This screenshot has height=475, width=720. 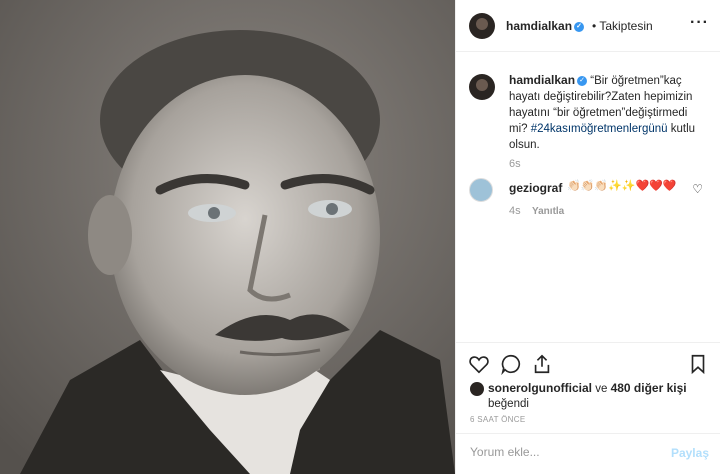 I want to click on following-status: • Takiptesin, so click(x=622, y=26).